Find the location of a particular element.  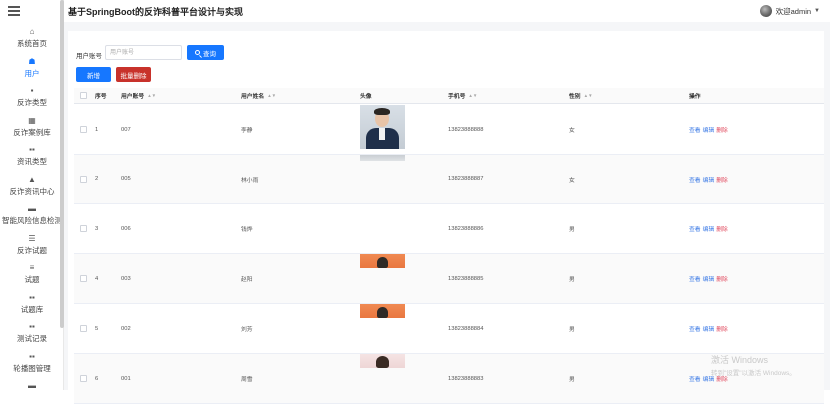

grid-icon: ▪ is located at coordinates (32, 90).